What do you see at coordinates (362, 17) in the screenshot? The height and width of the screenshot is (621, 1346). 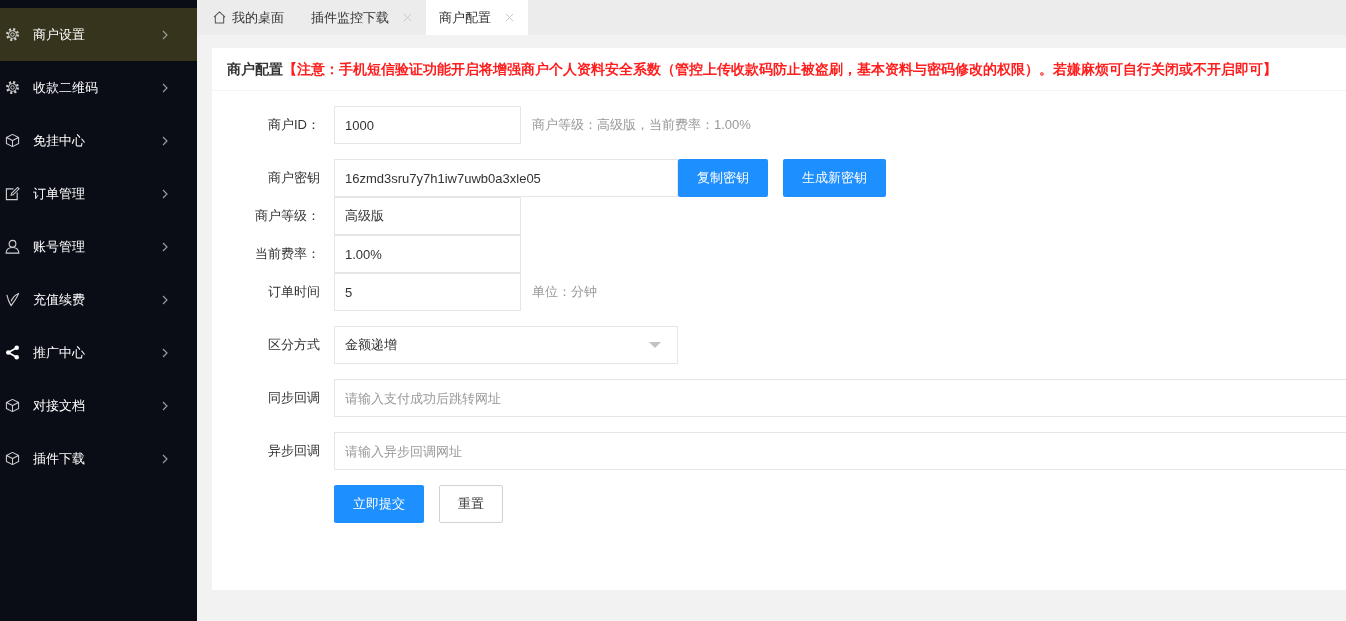 I see `tab: 插件监控下载` at bounding box center [362, 17].